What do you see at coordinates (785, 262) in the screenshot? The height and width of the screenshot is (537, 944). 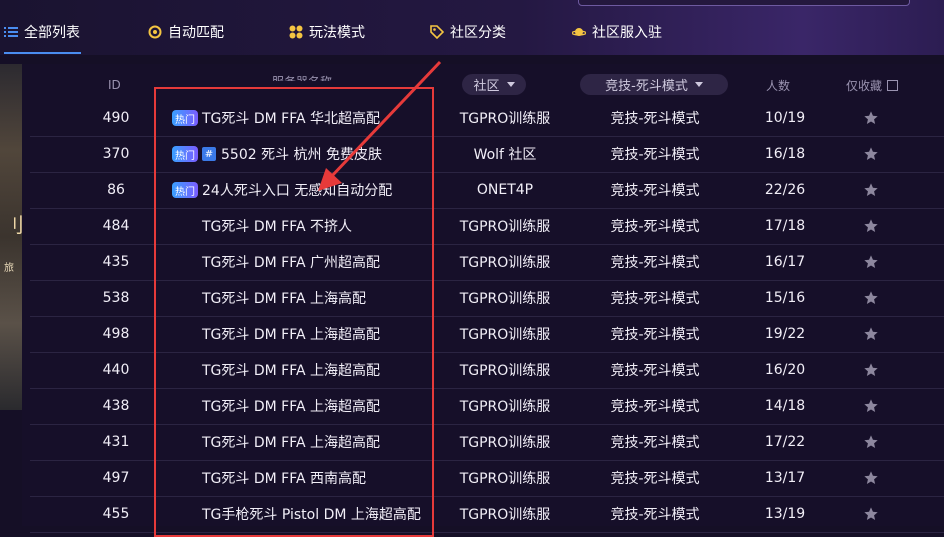 I see `player-count: 16/17` at bounding box center [785, 262].